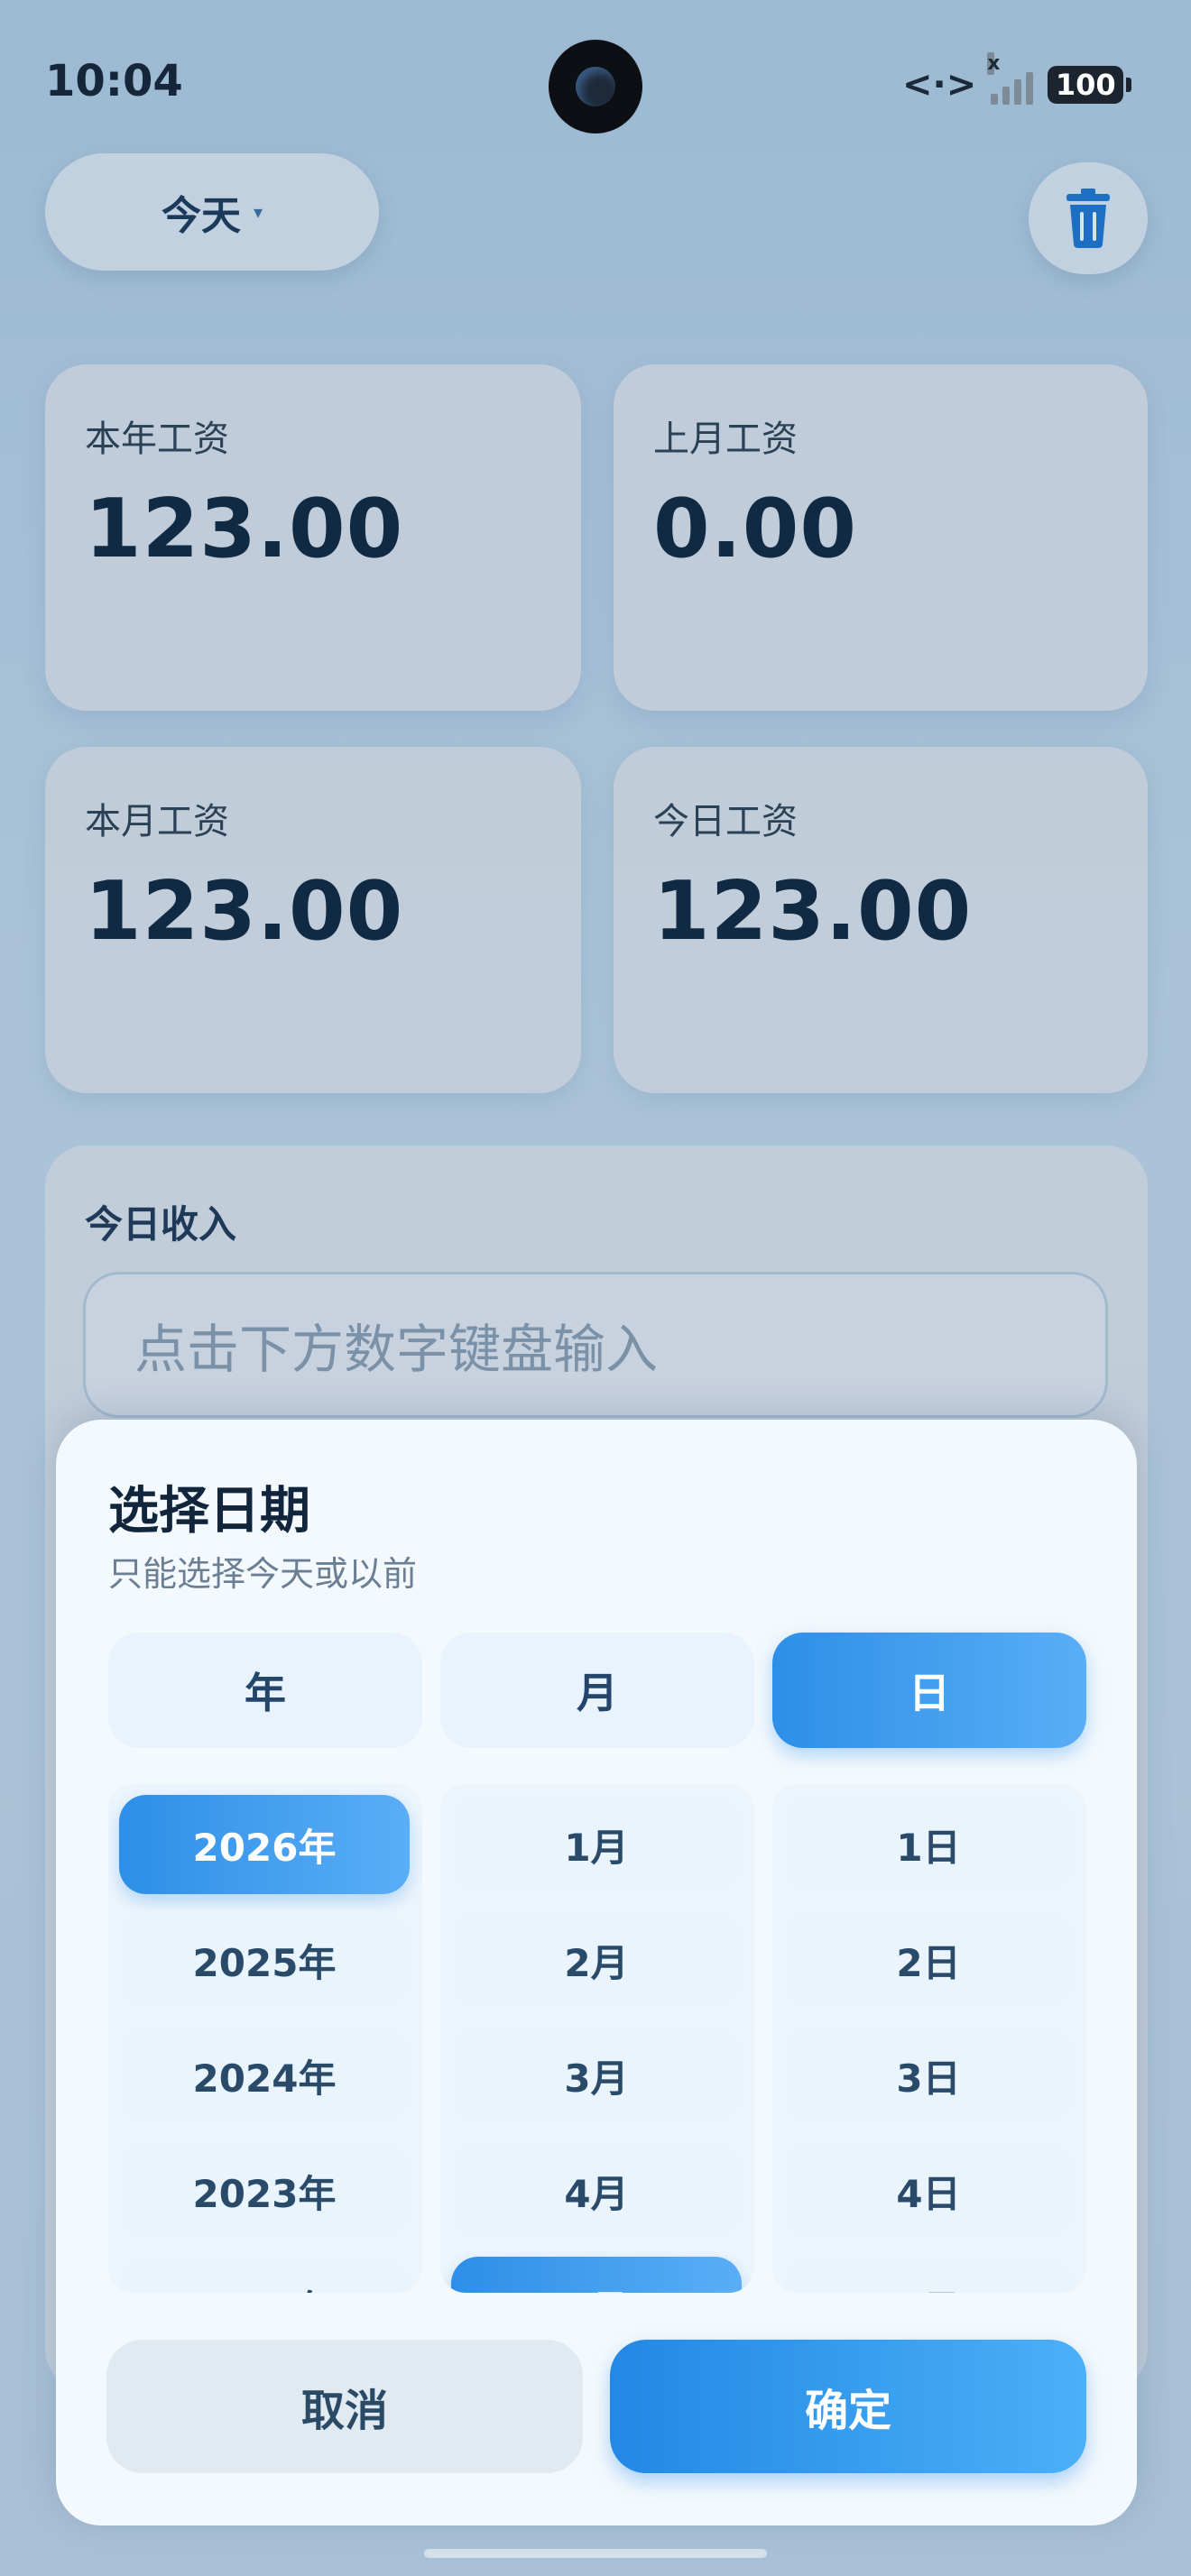 This screenshot has height=2576, width=1191. What do you see at coordinates (725, 440) in the screenshot?
I see `stat-label: 上月工资` at bounding box center [725, 440].